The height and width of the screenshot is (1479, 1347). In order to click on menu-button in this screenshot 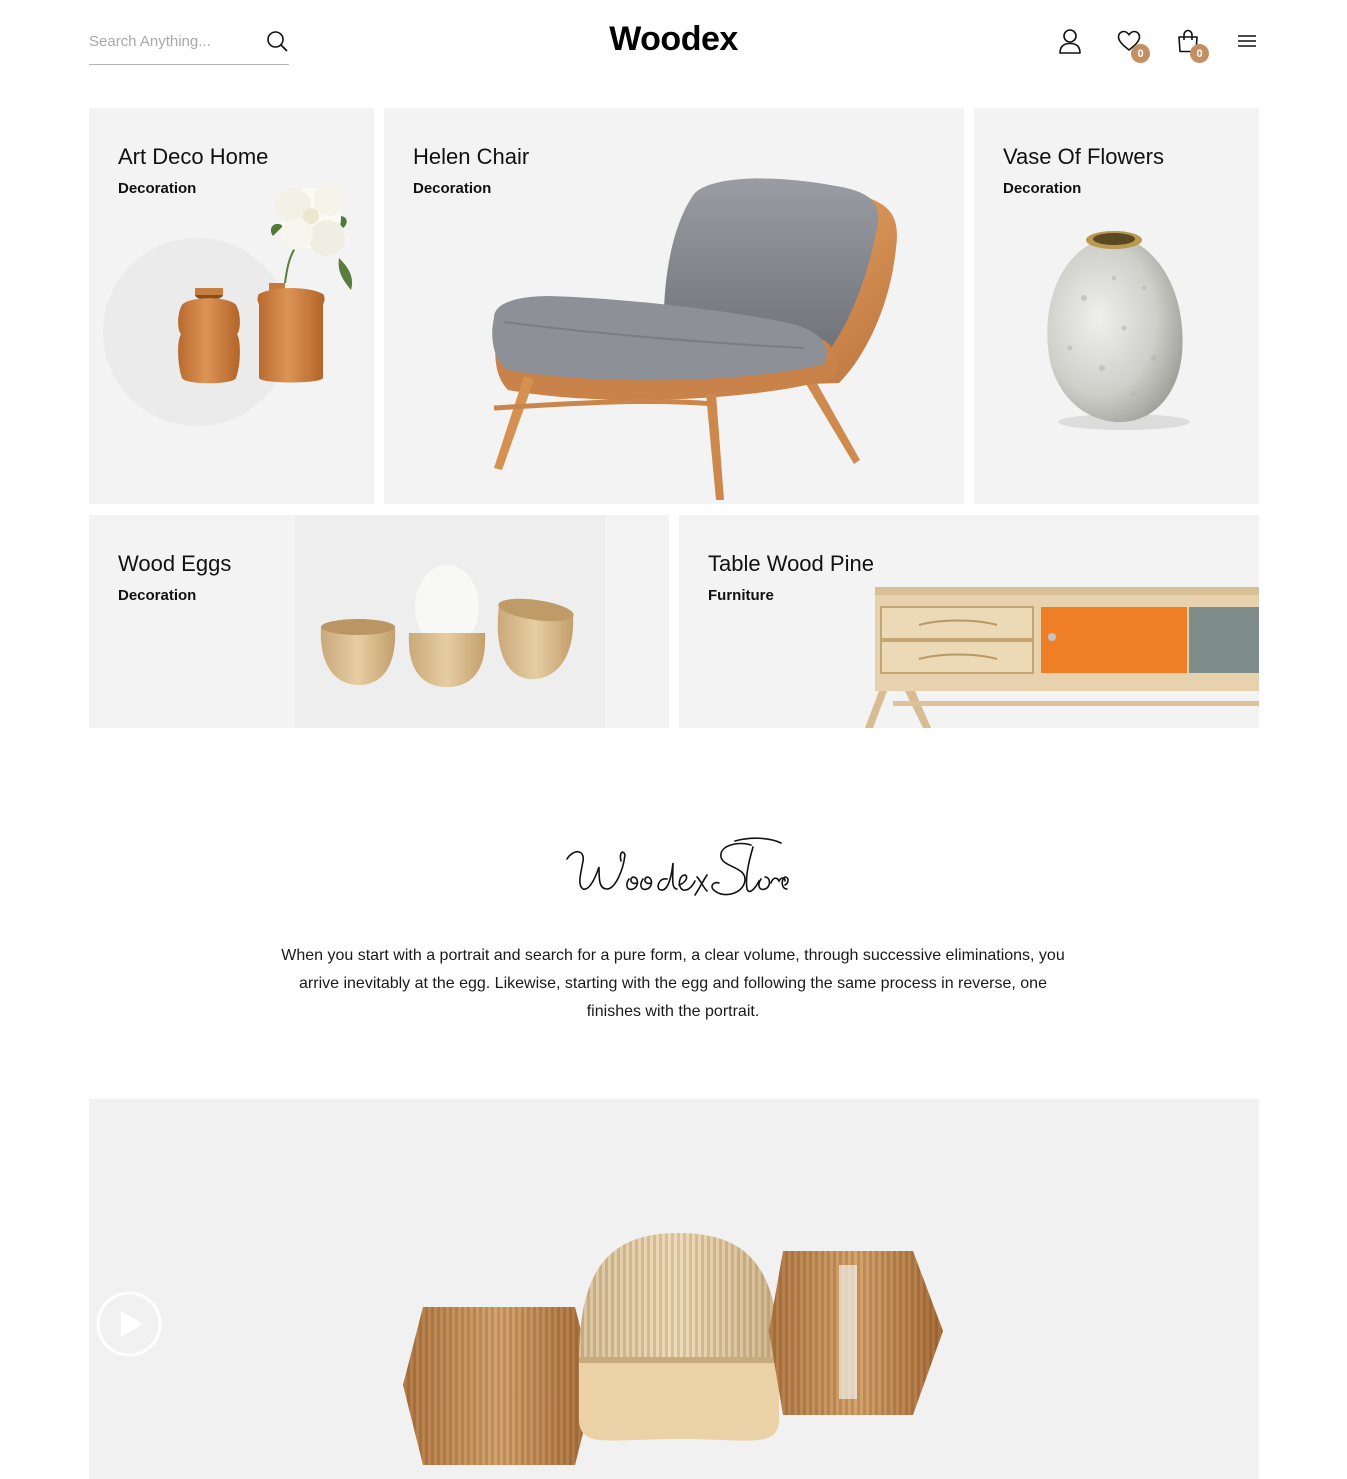, I will do `click(1247, 41)`.